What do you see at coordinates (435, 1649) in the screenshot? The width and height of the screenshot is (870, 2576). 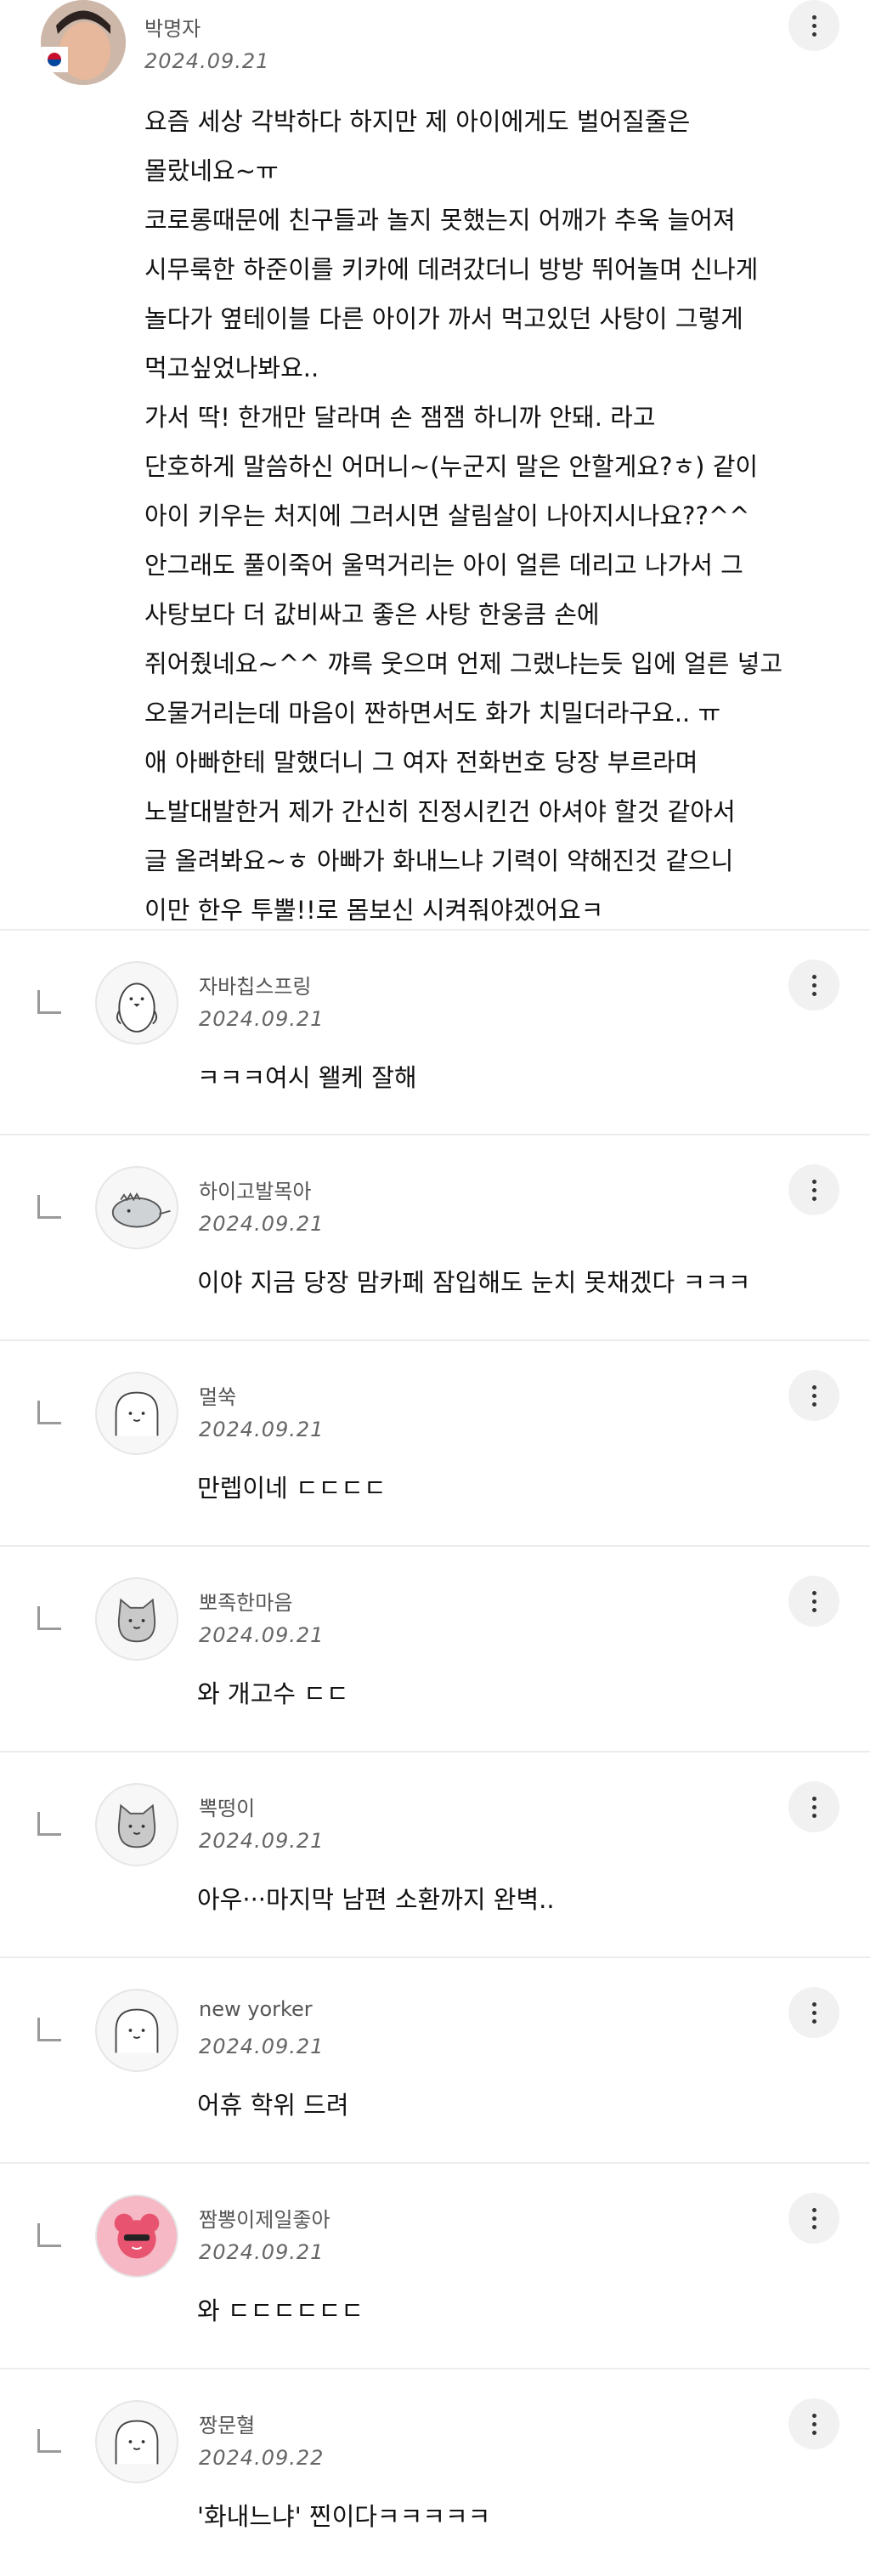 I see `reply-item: 뽀족한마음 2024.09.21 와 개고수 ㄷㄷ` at bounding box center [435, 1649].